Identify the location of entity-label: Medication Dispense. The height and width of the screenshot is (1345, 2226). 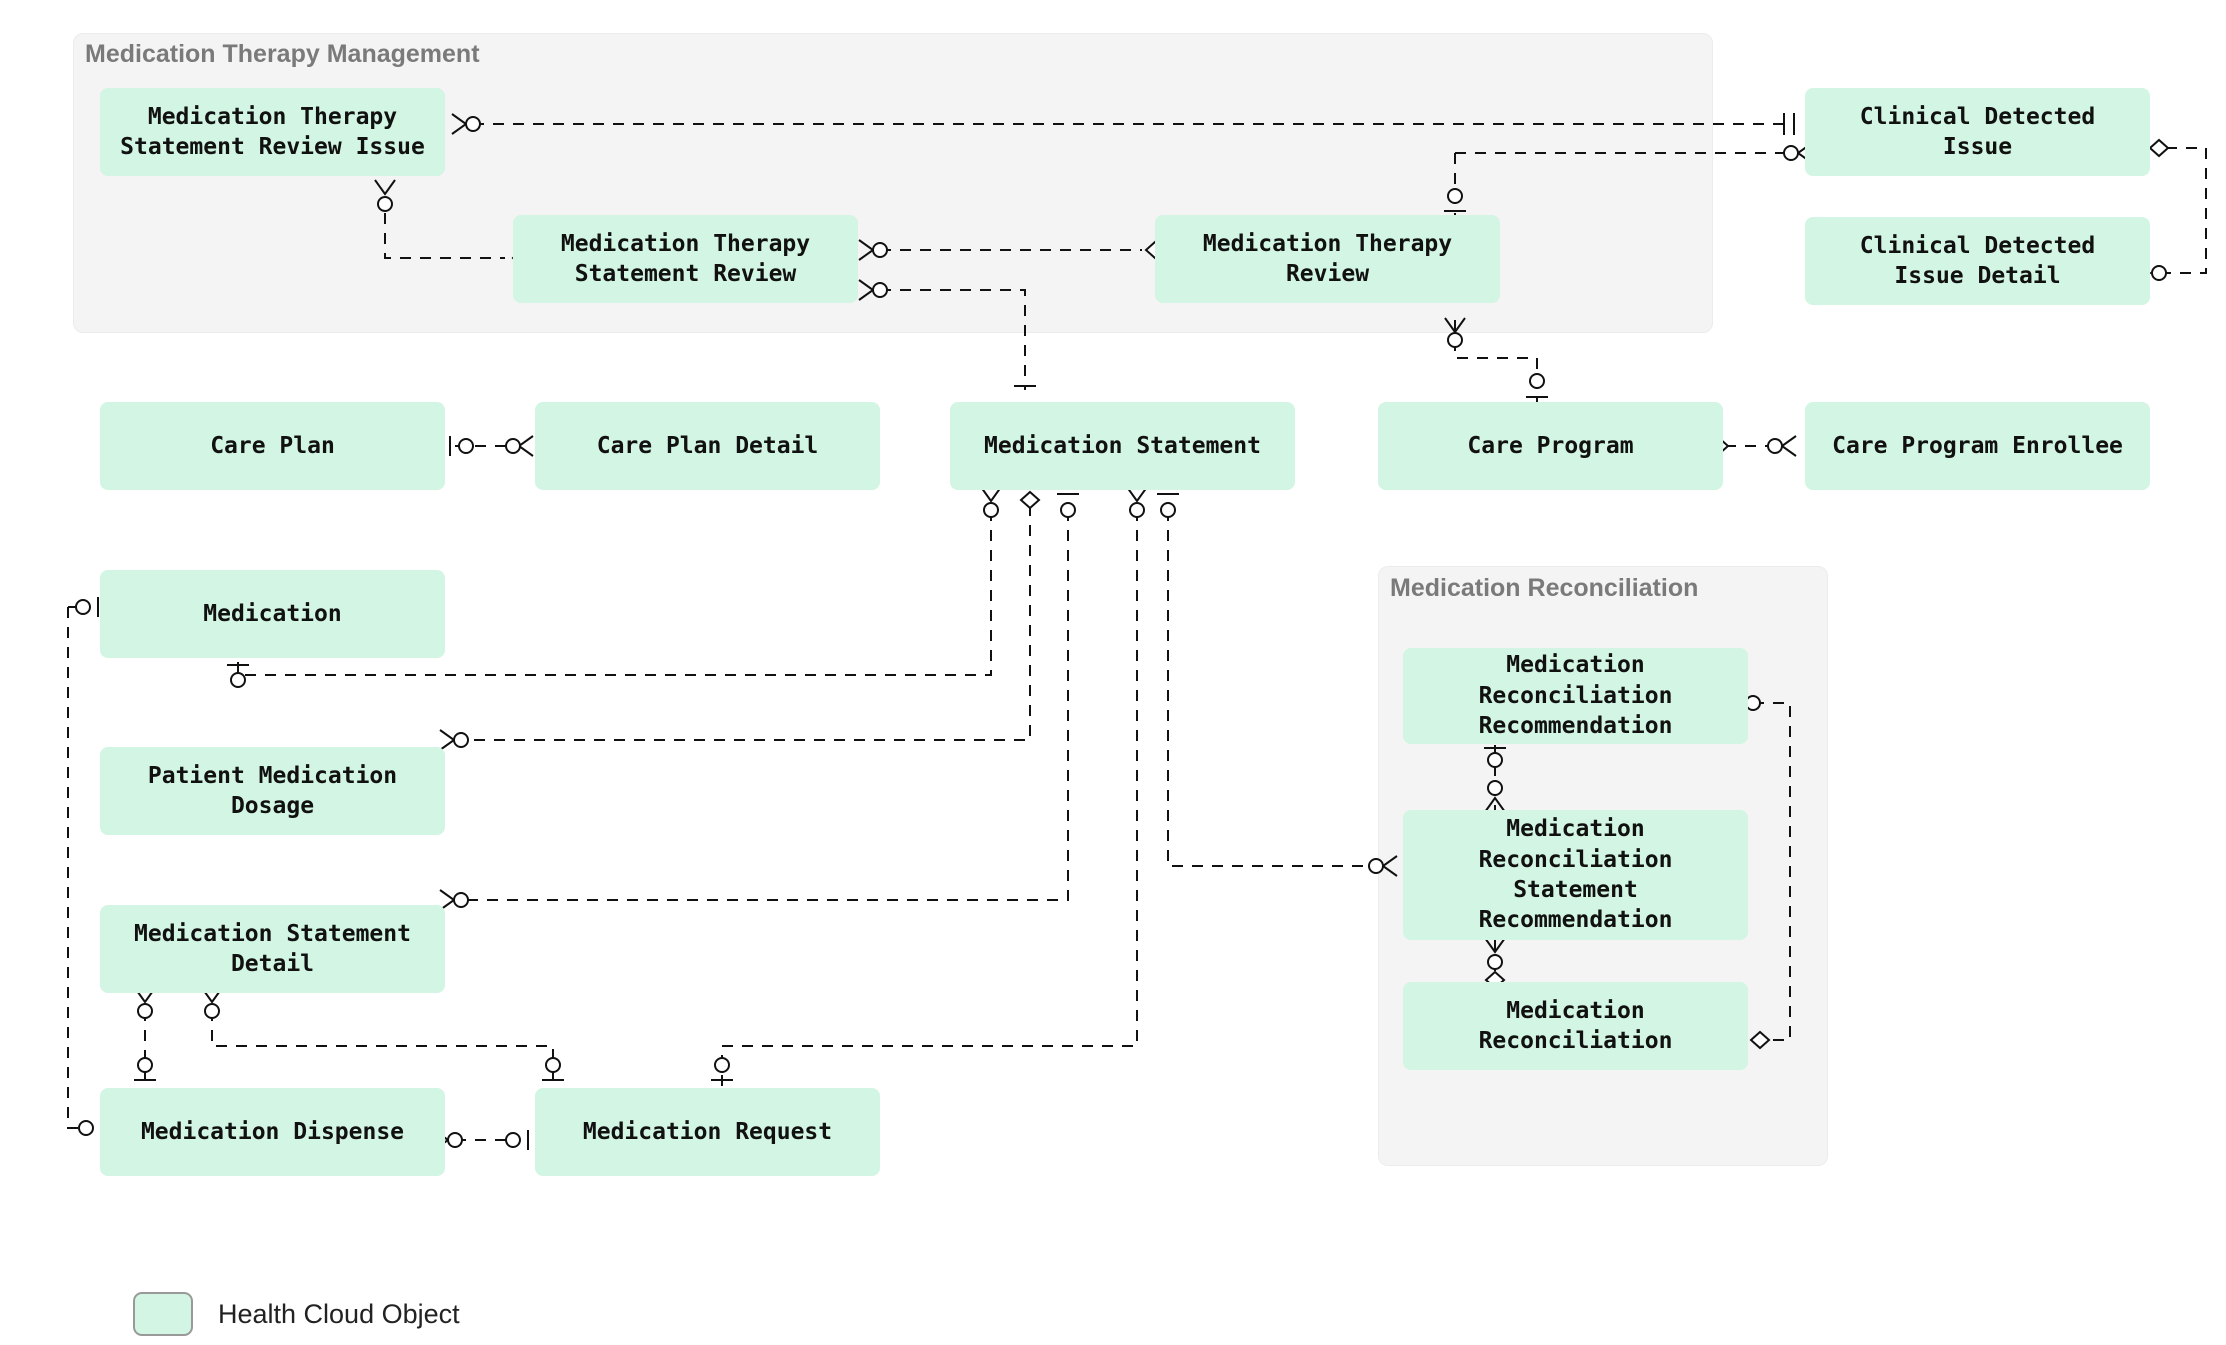
(272, 1131).